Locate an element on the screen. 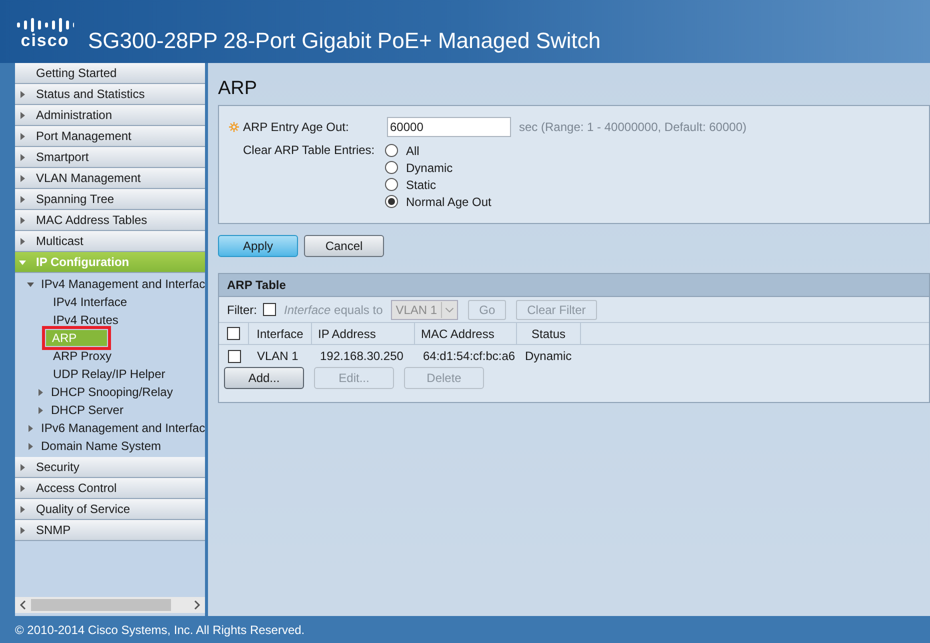  copyright-text: © 2010-2014 Cisco Systems, Inc. All Rights Reserved. is located at coordinates (160, 630).